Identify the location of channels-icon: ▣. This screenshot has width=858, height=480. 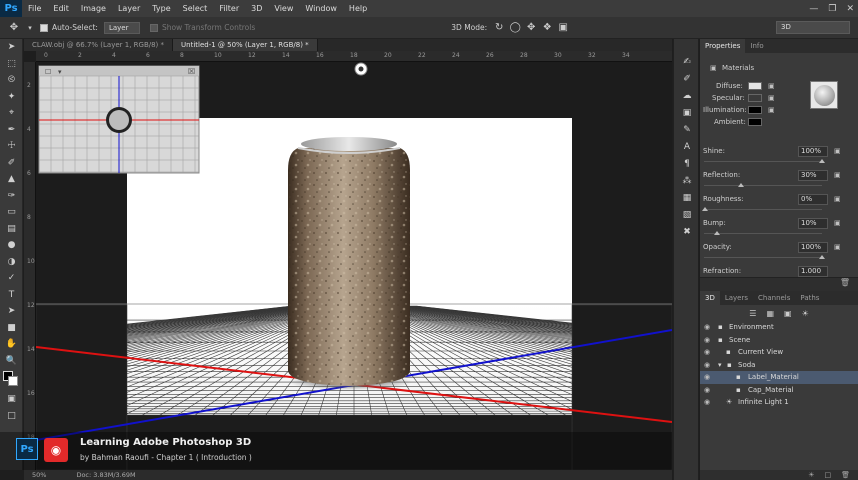
(687, 112).